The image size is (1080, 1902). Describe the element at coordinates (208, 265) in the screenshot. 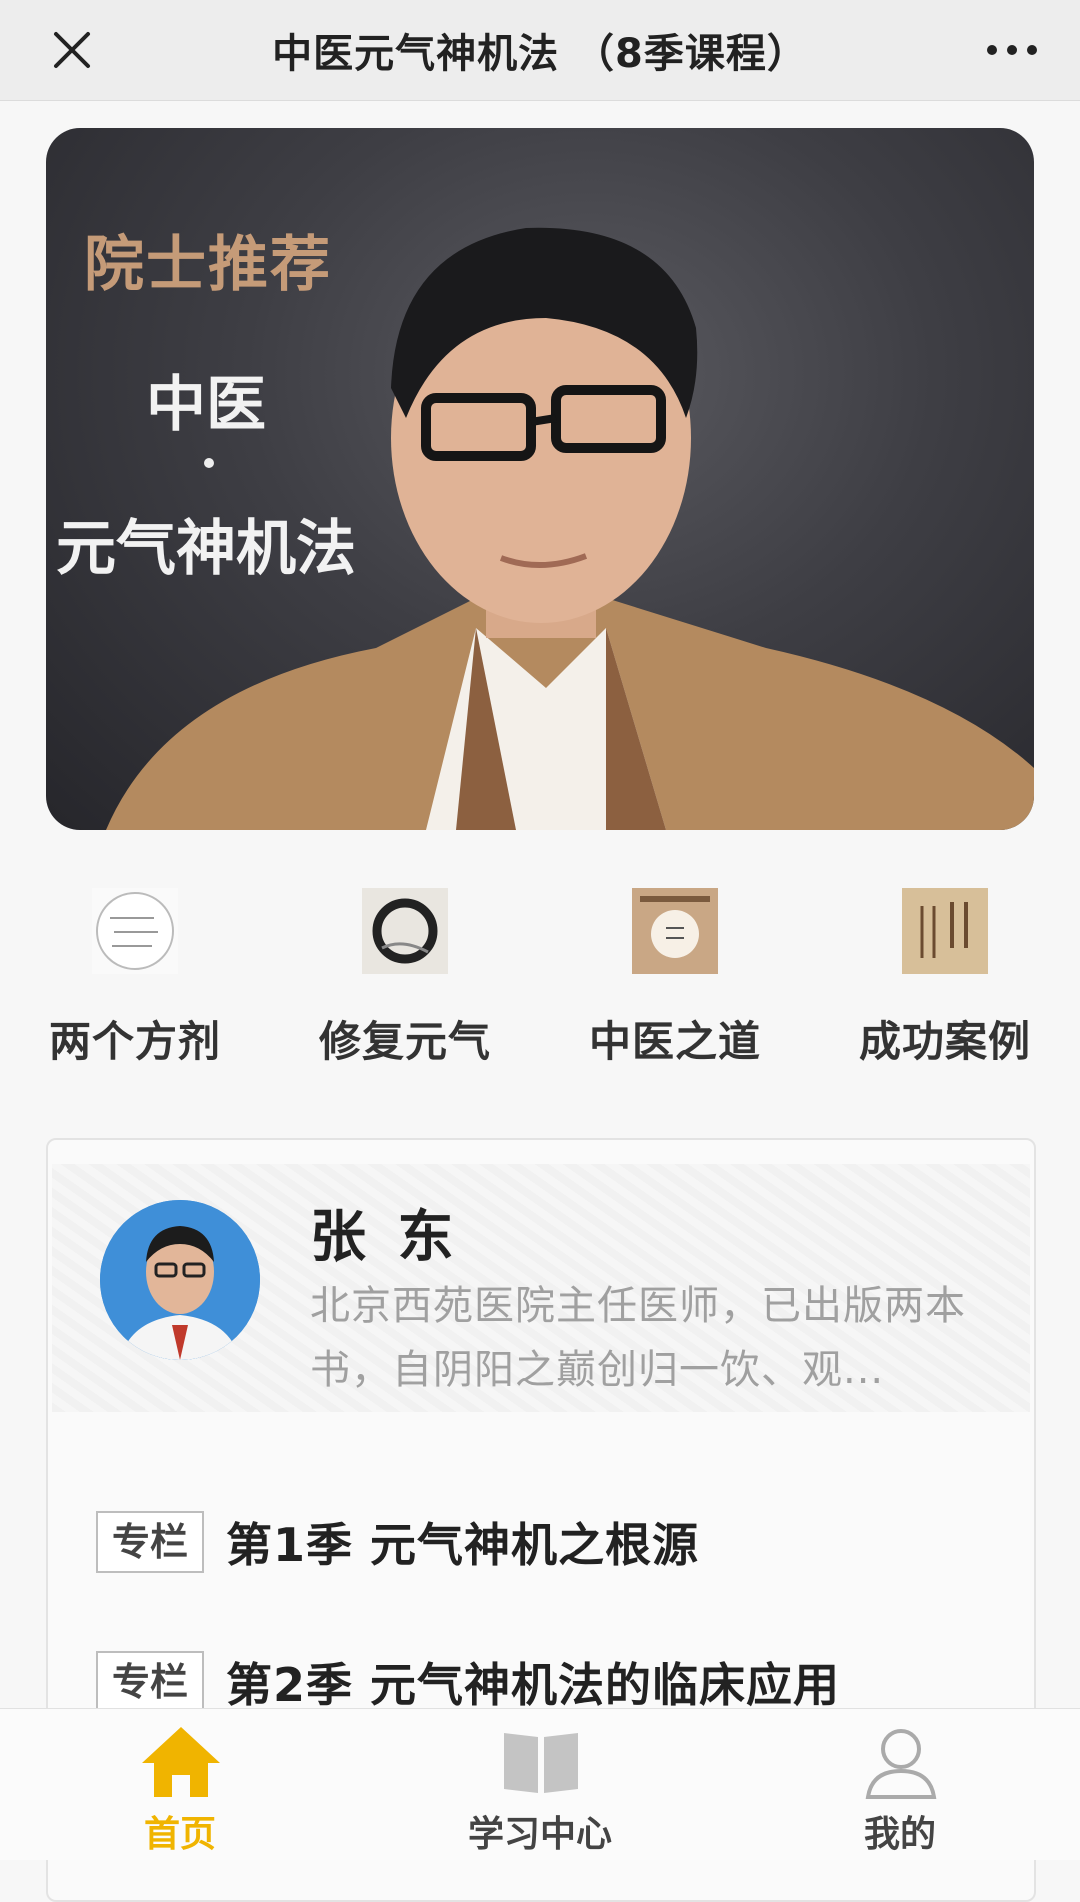

I see `banner-tag: 院士推荐` at that location.